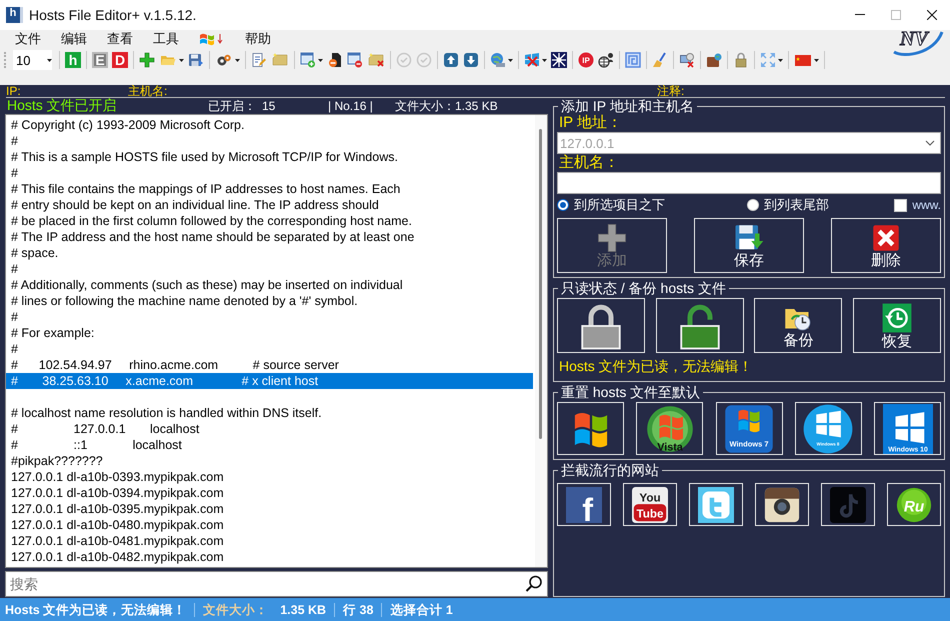 Image resolution: width=950 pixels, height=621 pixels. Describe the element at coordinates (700, 325) in the screenshot. I see `unlock-button` at that location.